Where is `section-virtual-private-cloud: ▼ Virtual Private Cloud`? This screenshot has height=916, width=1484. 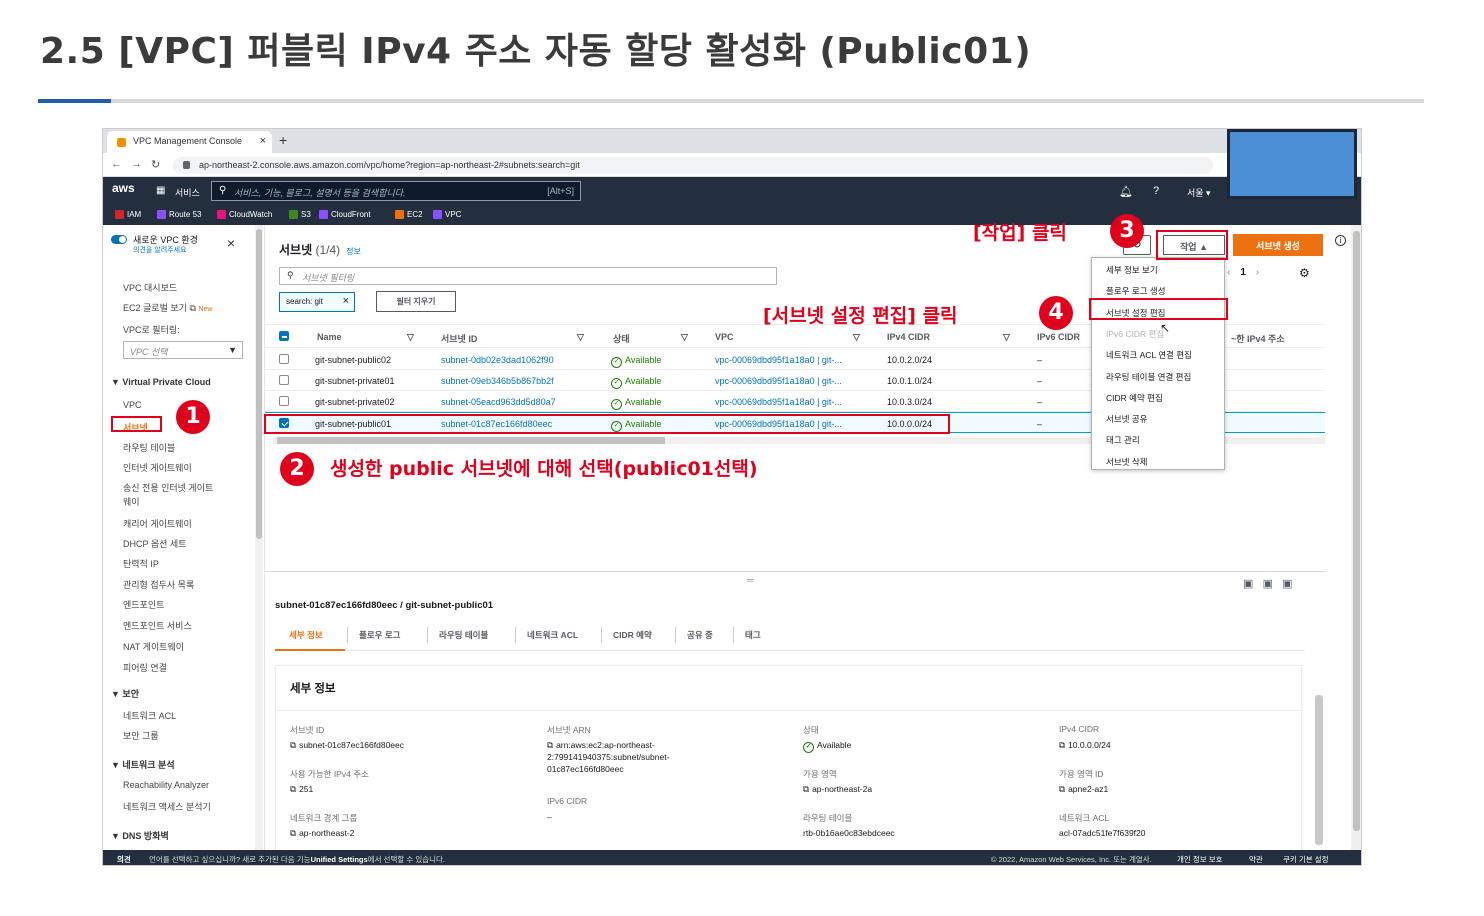 section-virtual-private-cloud: ▼ Virtual Private Cloud is located at coordinates (161, 382).